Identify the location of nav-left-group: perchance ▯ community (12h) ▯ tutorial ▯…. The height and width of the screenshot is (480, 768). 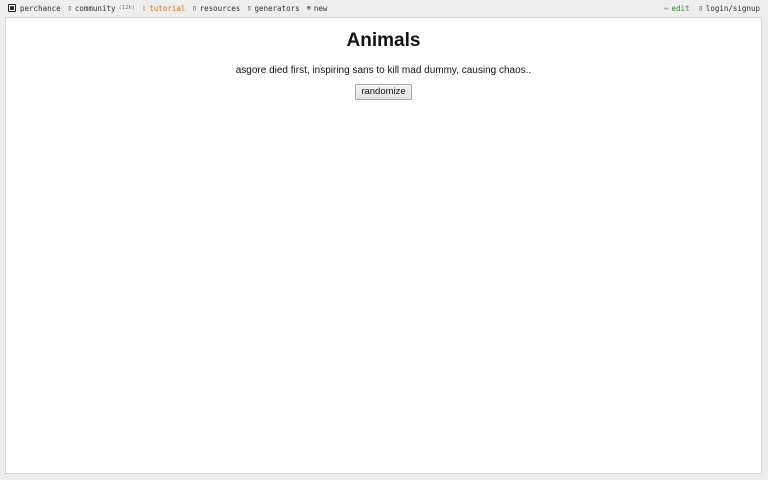
(167, 8).